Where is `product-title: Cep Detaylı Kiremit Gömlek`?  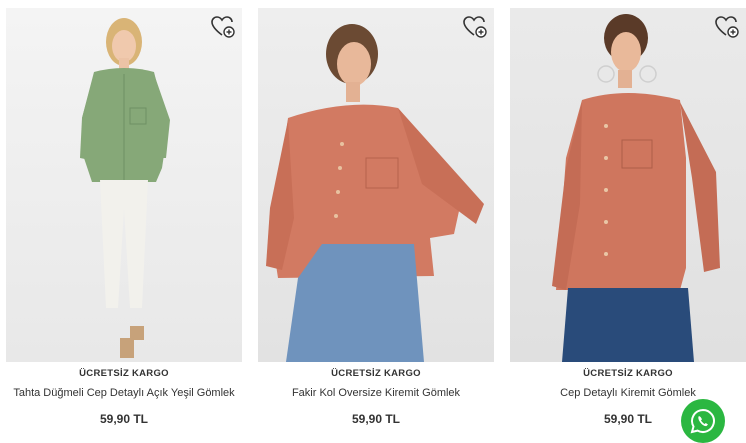 product-title: Cep Detaylı Kiremit Gömlek is located at coordinates (628, 393).